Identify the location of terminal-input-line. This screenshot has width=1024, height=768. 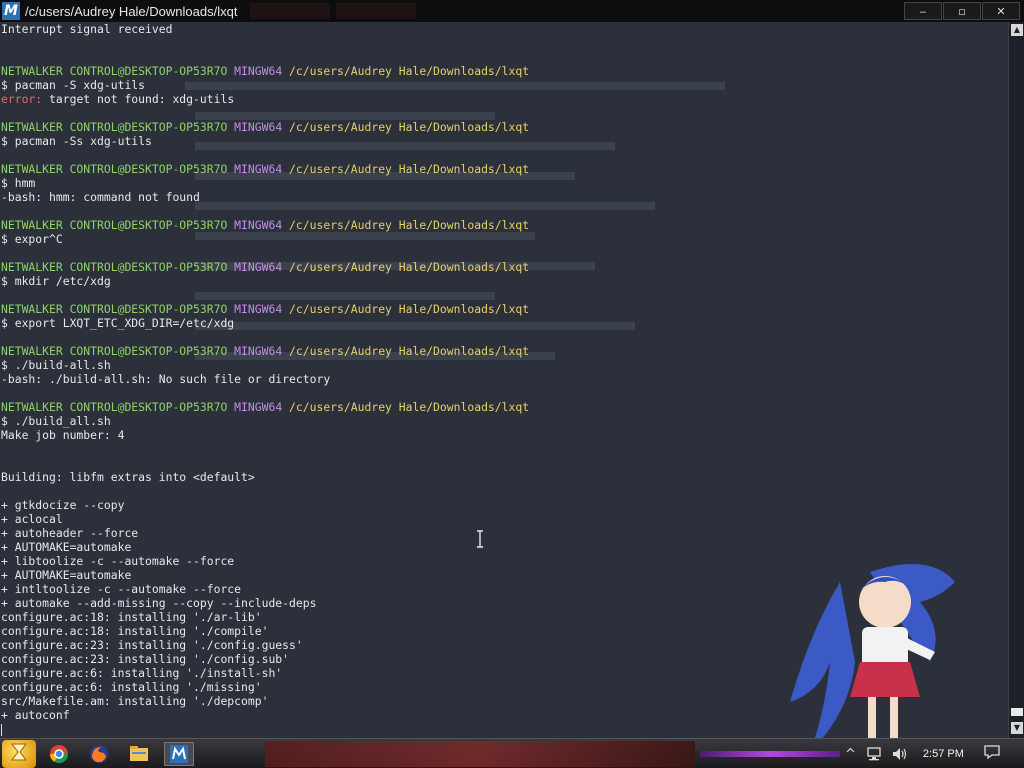
(265, 729).